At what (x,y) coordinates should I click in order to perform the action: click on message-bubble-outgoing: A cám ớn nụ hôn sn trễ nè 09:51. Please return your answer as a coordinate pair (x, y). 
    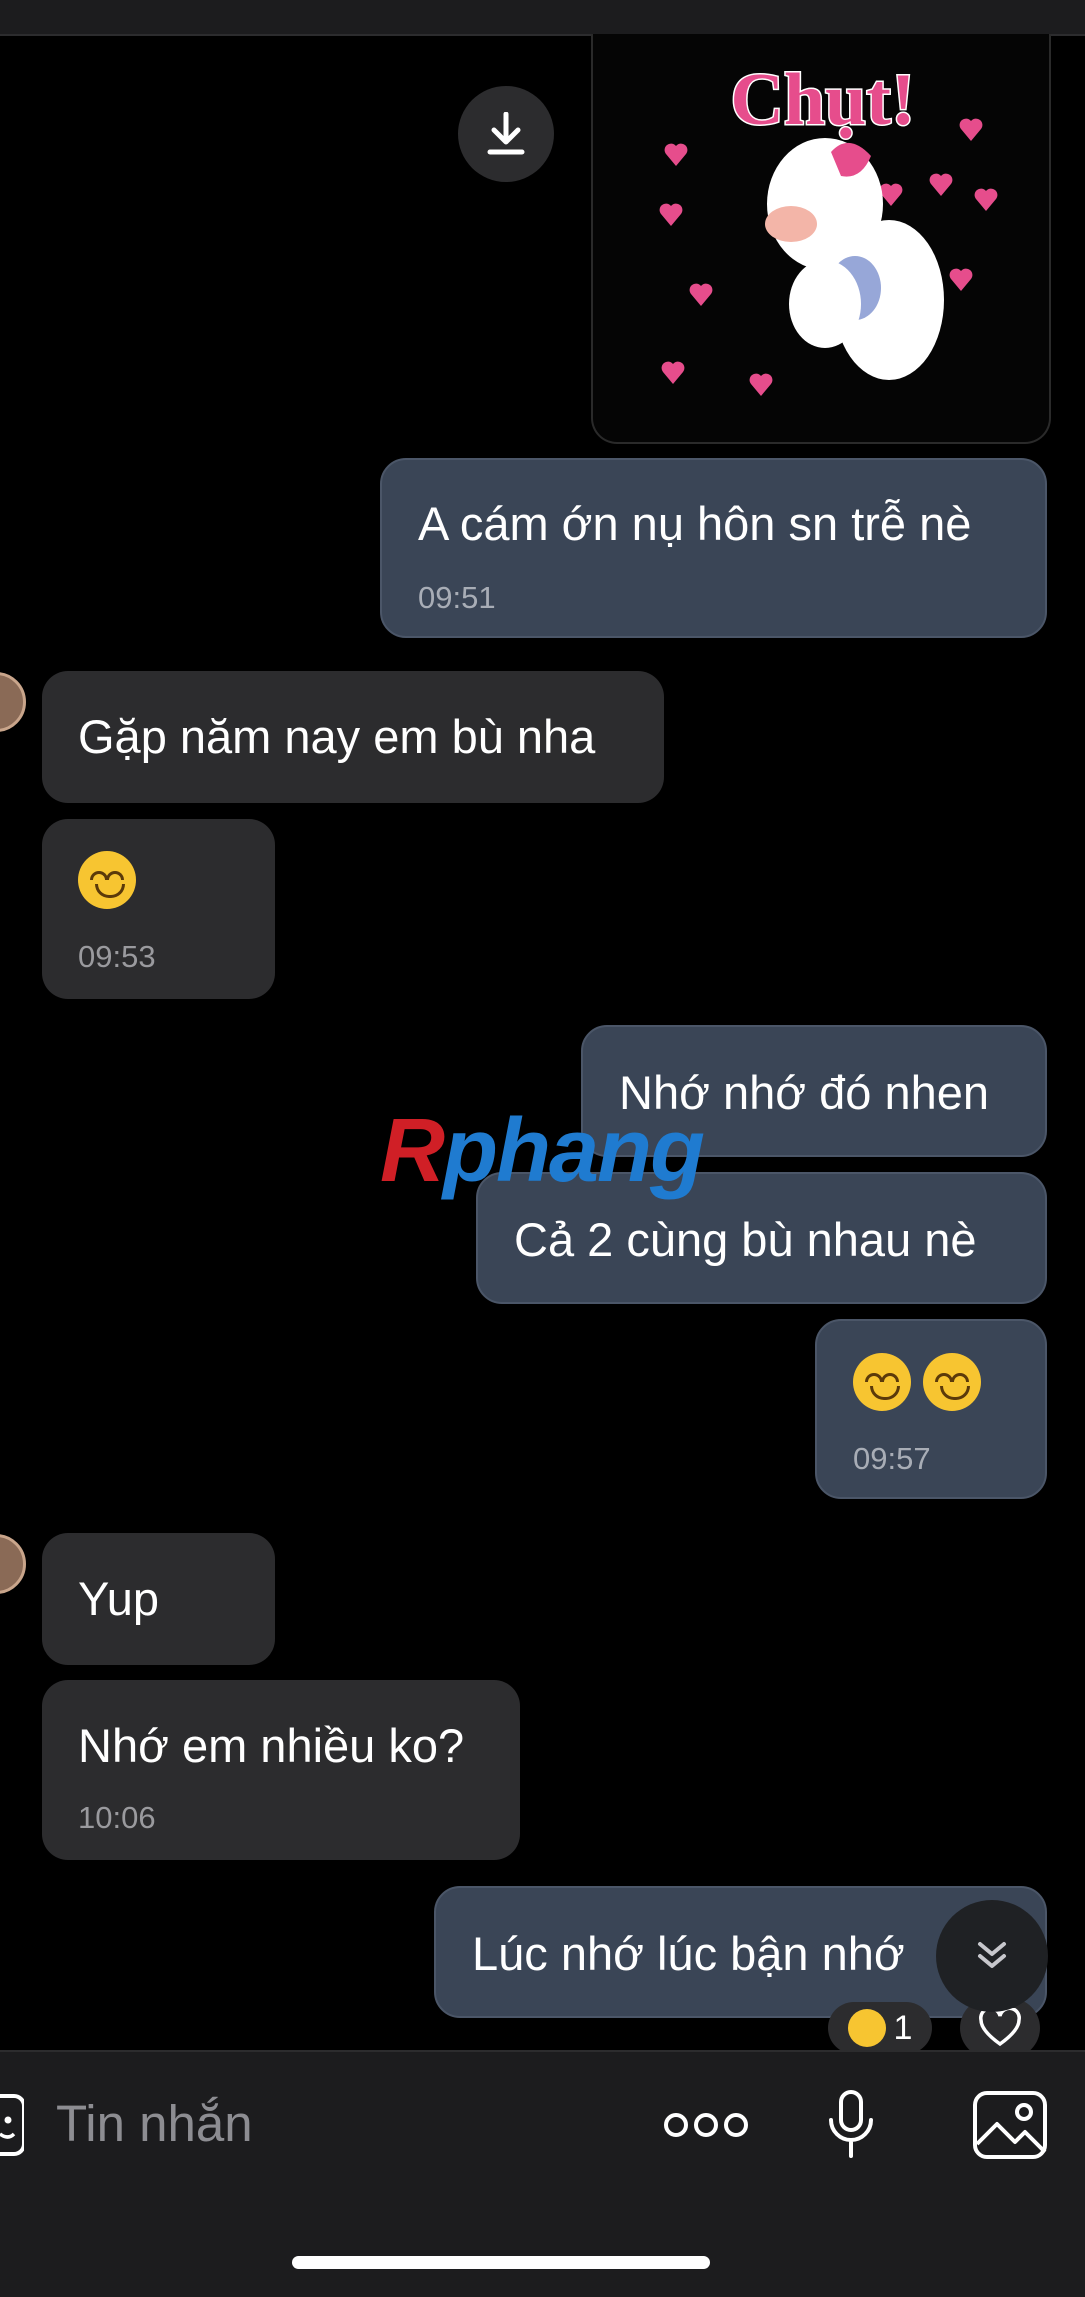
    Looking at the image, I should click on (713, 548).